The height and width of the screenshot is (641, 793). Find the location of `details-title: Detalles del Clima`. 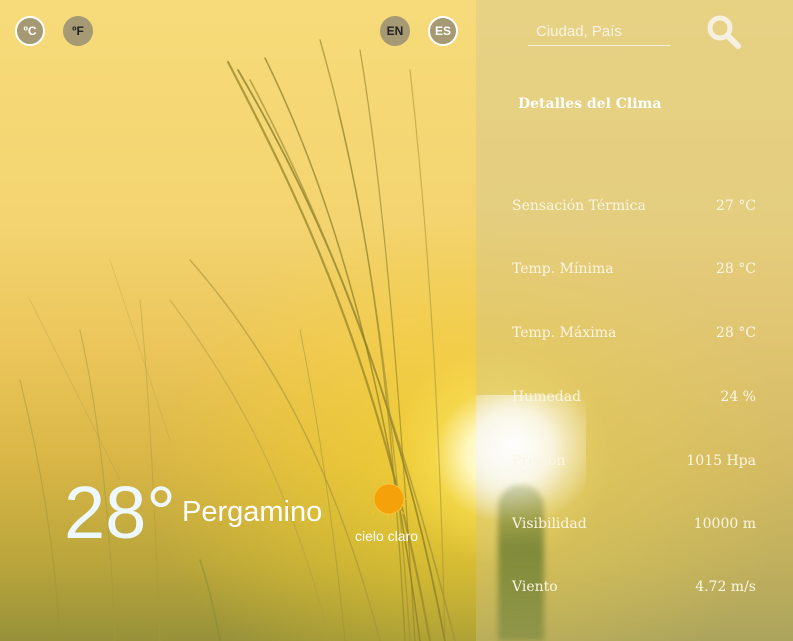

details-title: Detalles del Clima is located at coordinates (590, 104).